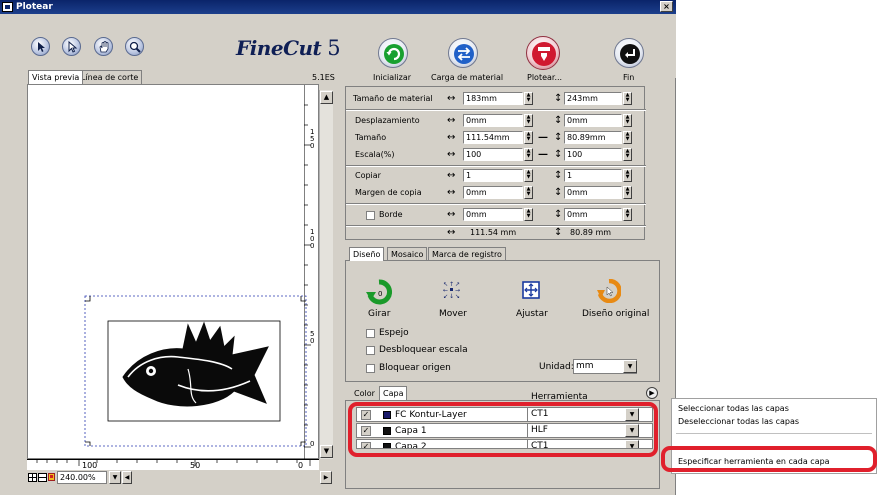 The width and height of the screenshot is (880, 495). Describe the element at coordinates (593, 137) in the screenshot. I see `size-height-input: 80.89mm` at that location.